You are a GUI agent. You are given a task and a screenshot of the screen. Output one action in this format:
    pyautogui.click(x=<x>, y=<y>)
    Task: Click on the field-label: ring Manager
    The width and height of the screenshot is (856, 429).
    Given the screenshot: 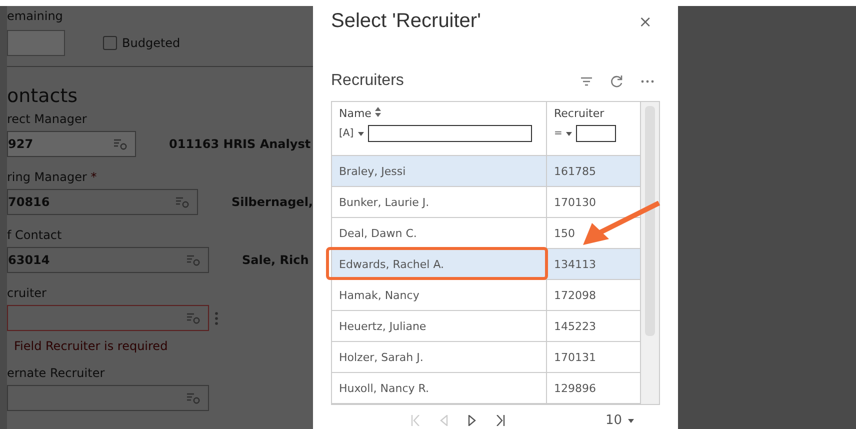 What is the action you would take?
    pyautogui.click(x=47, y=177)
    